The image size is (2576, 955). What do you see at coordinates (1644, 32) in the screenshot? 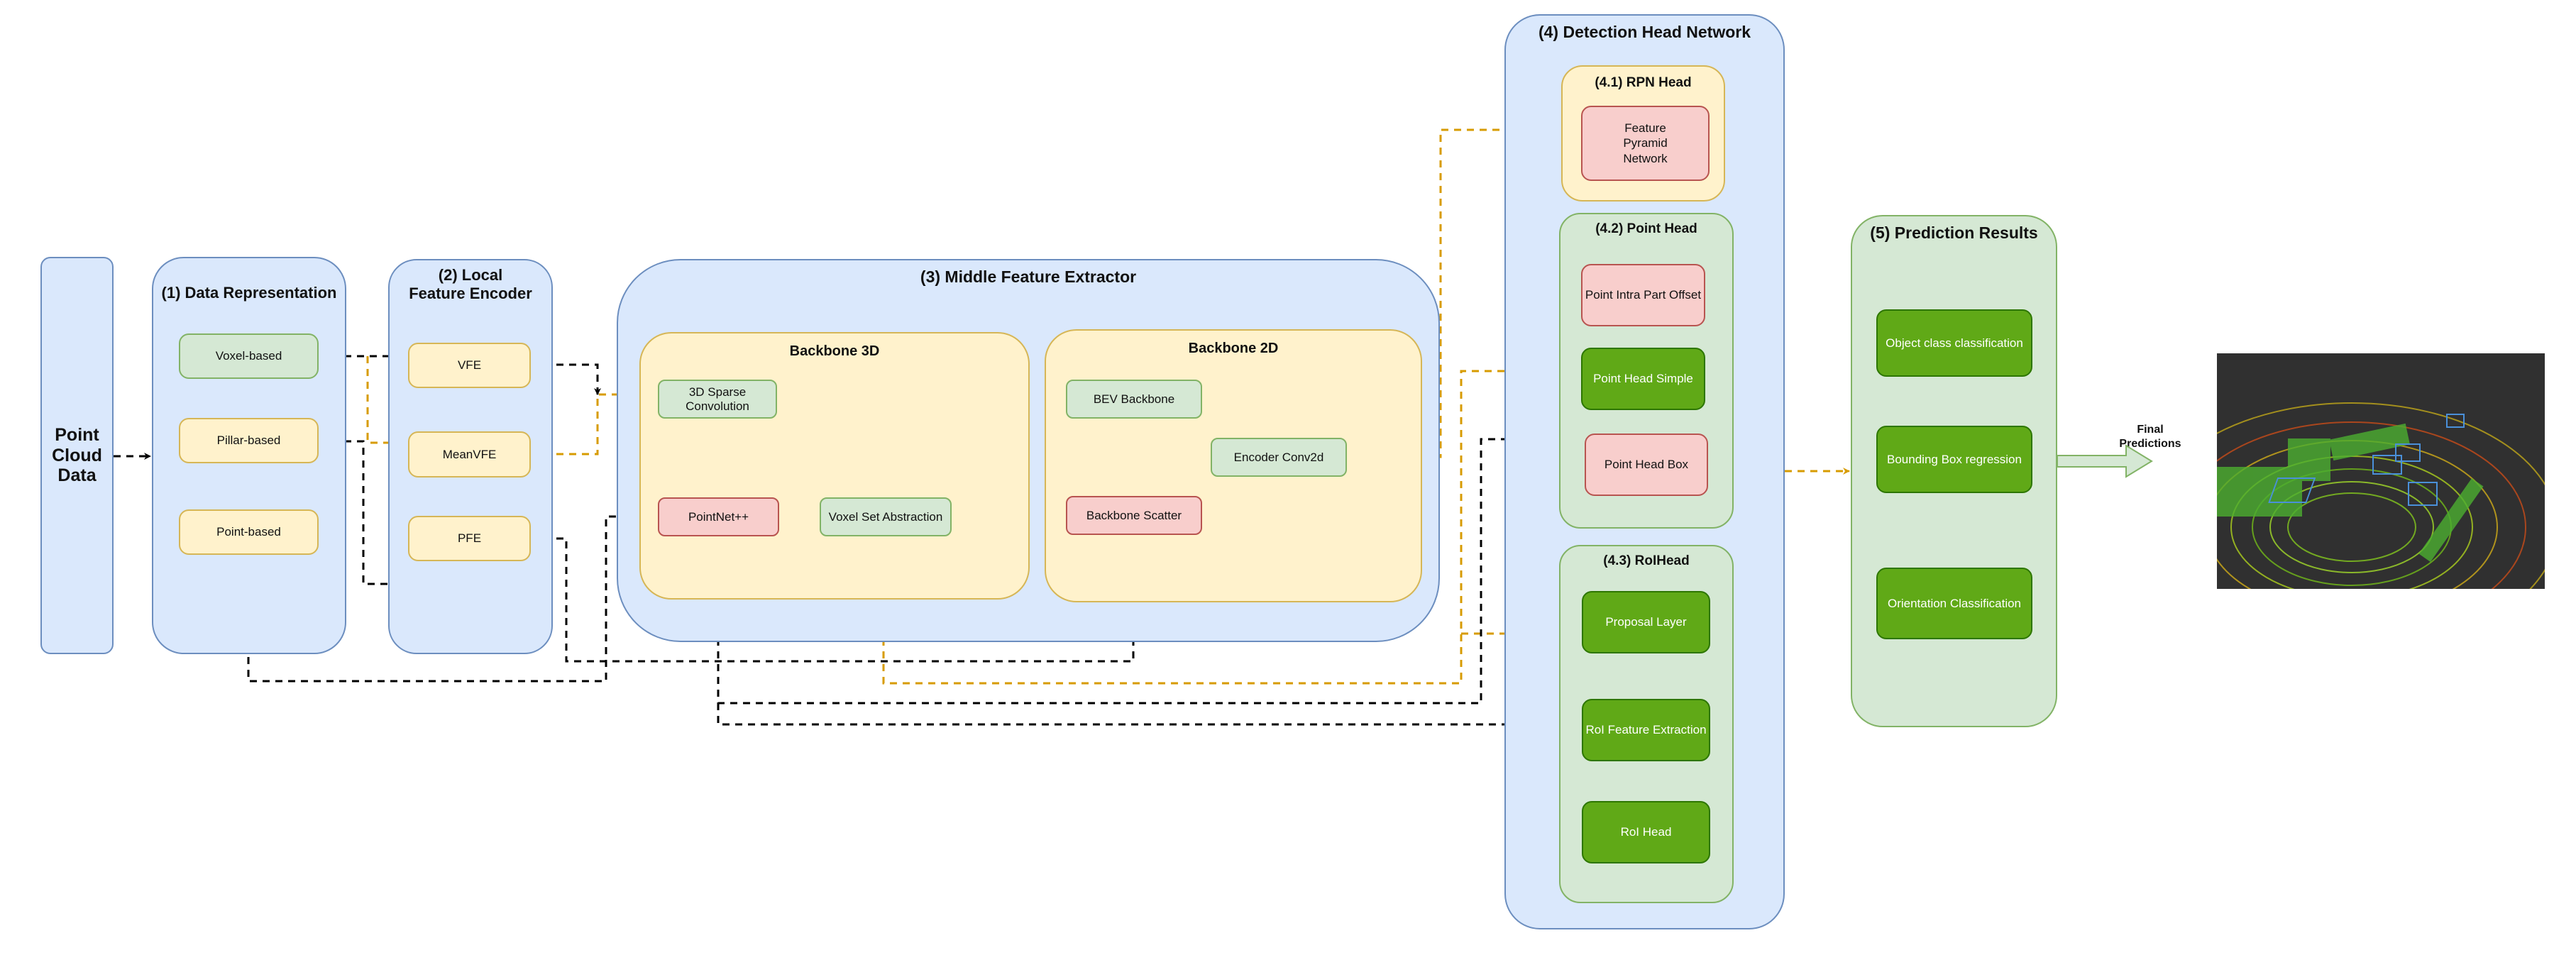
I see `detection-head-network-title: (4) Detection Head Network` at bounding box center [1644, 32].